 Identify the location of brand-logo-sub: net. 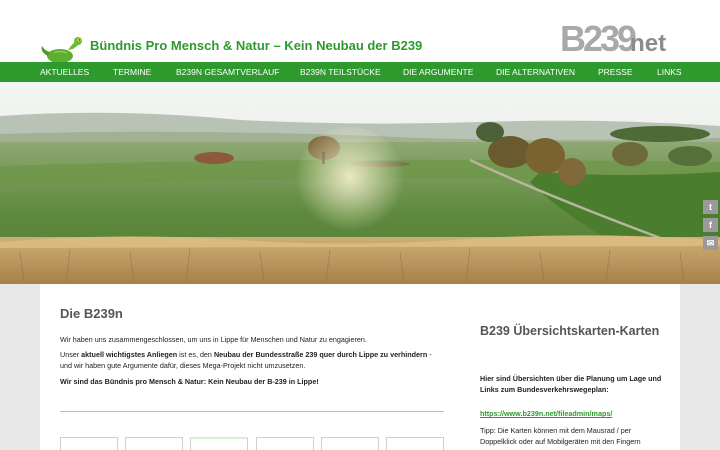
(648, 43).